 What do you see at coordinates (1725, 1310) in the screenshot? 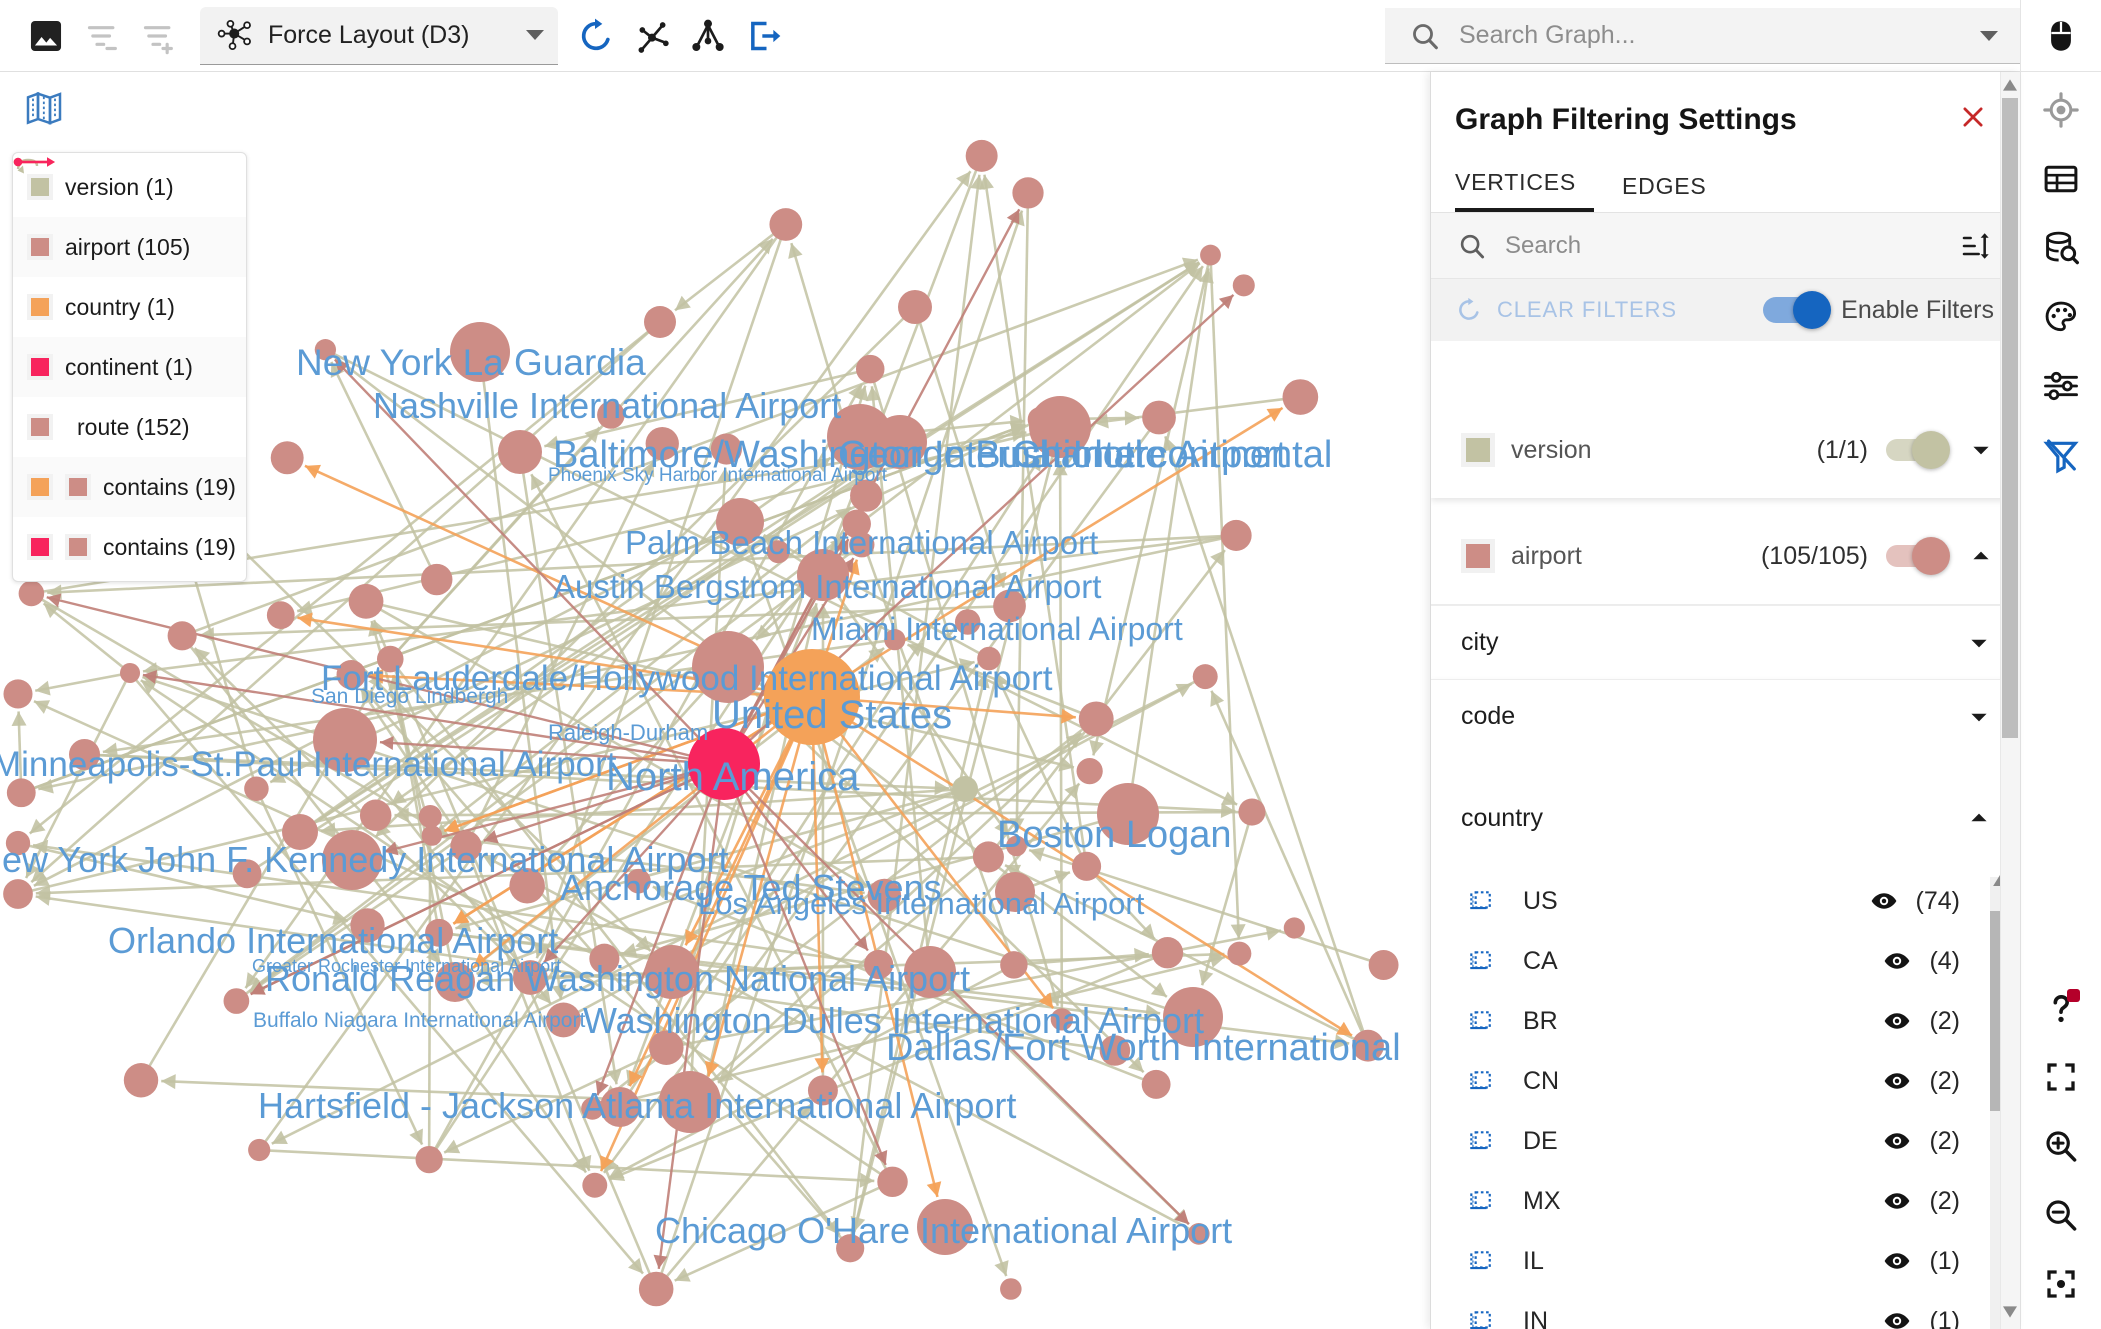
I see `country-value-row: IN (1)` at bounding box center [1725, 1310].